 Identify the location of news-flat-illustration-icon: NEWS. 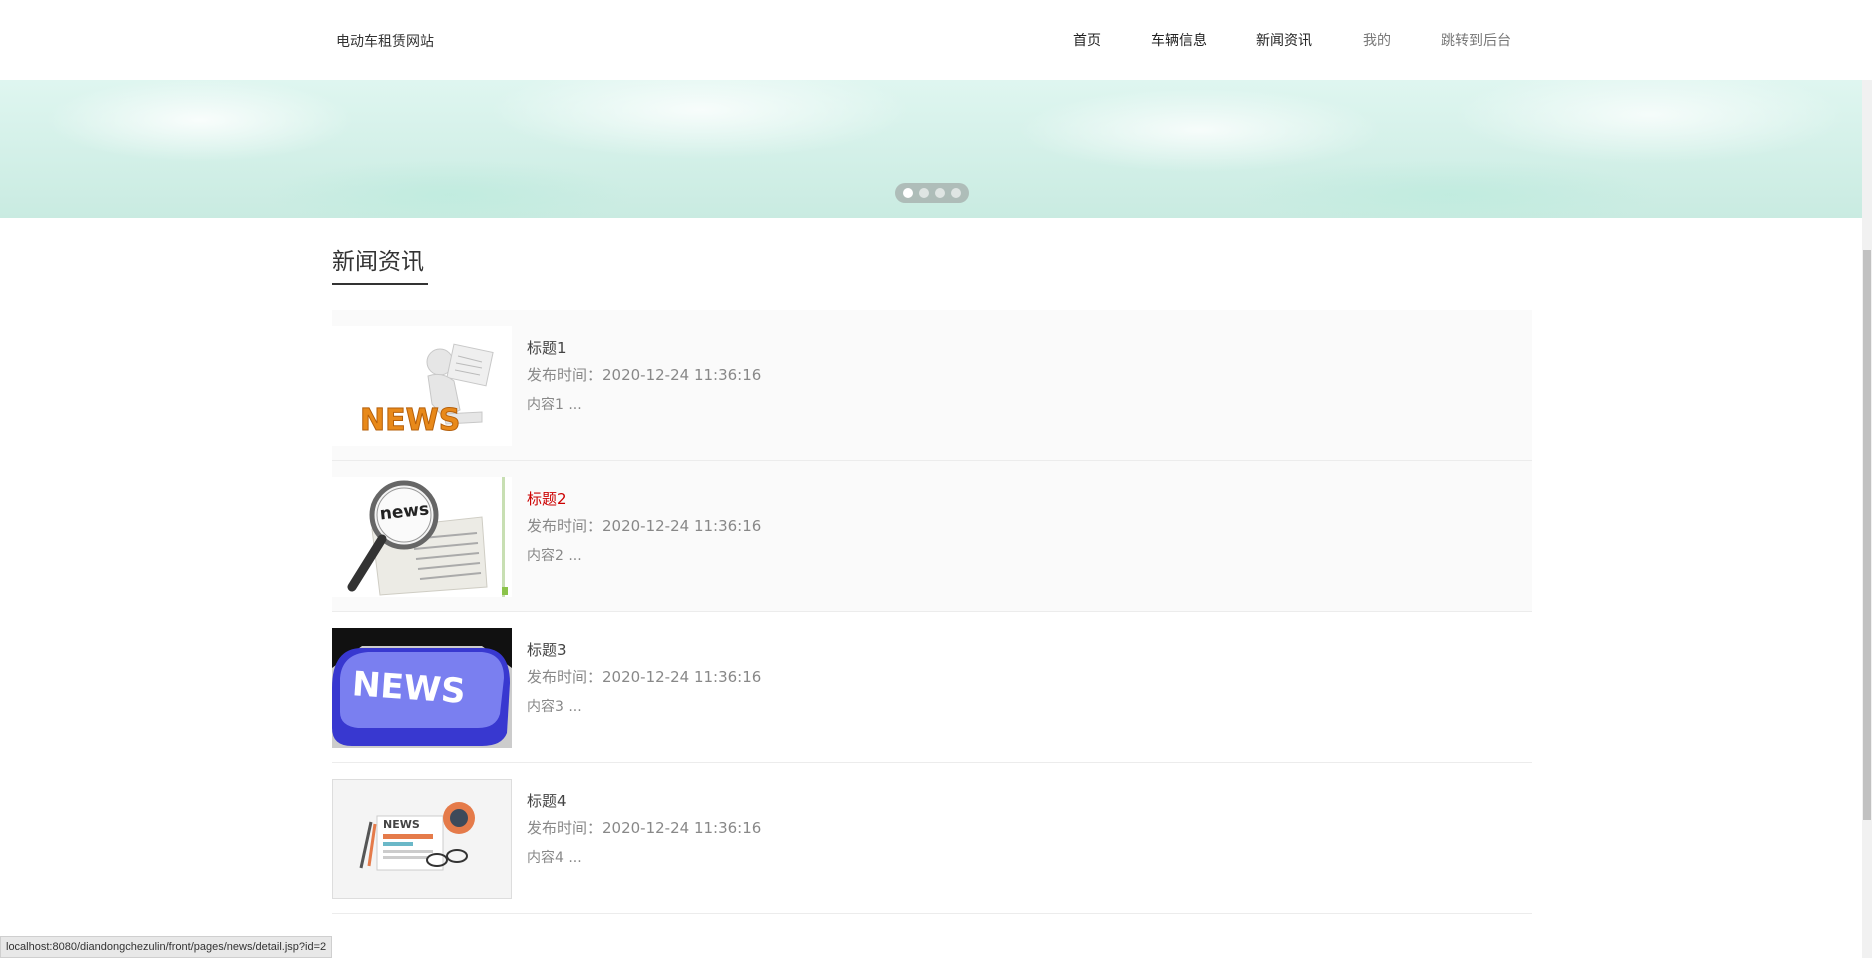
(422, 839).